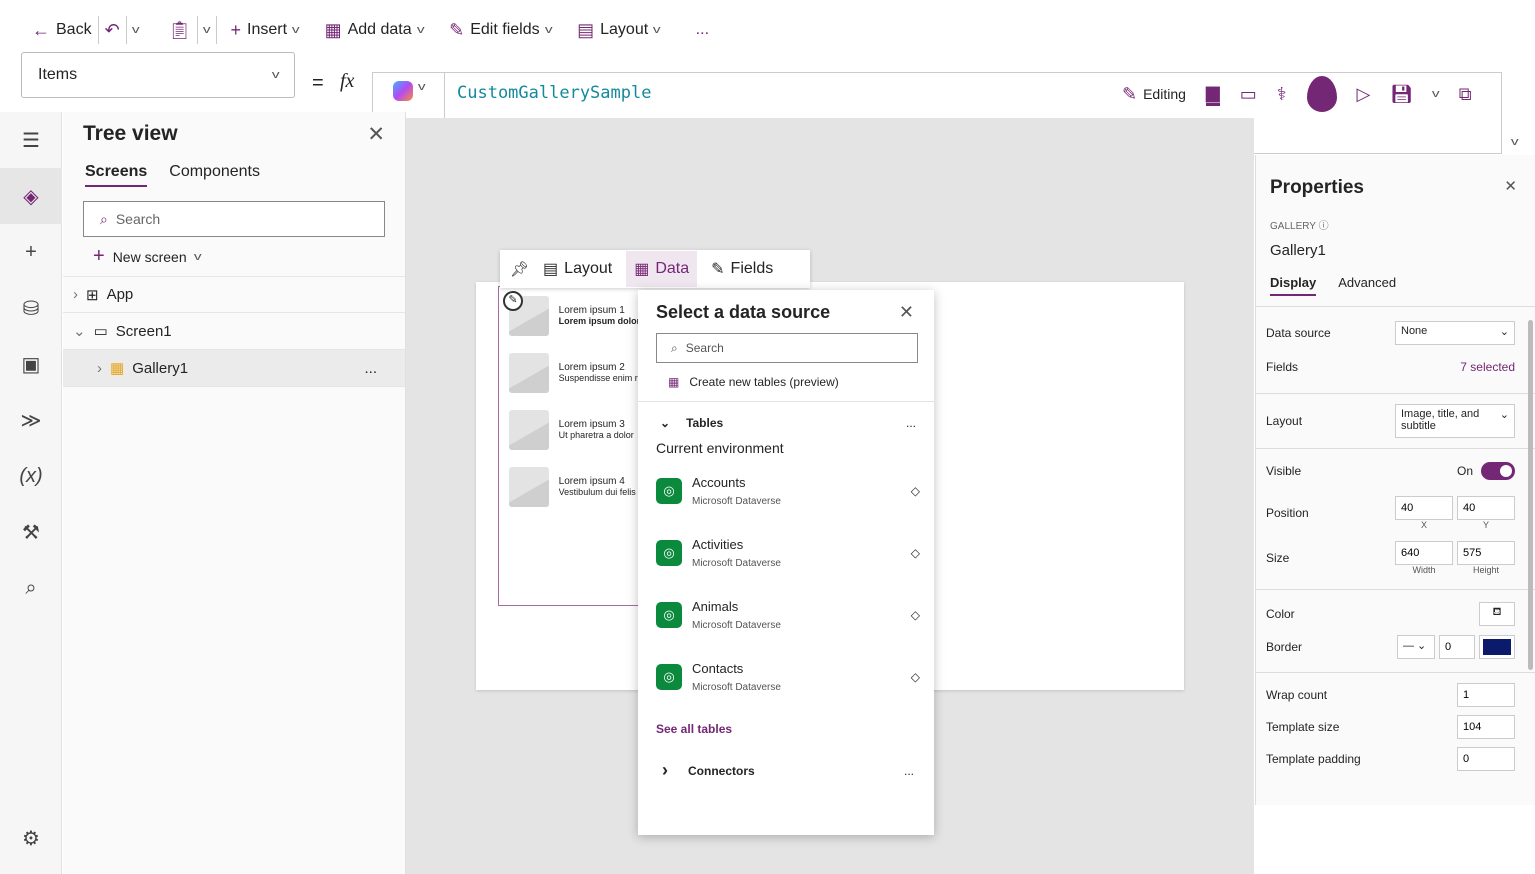 The image size is (1535, 874). What do you see at coordinates (1455, 333) in the screenshot?
I see `data-source-dropdown: None ⌄` at bounding box center [1455, 333].